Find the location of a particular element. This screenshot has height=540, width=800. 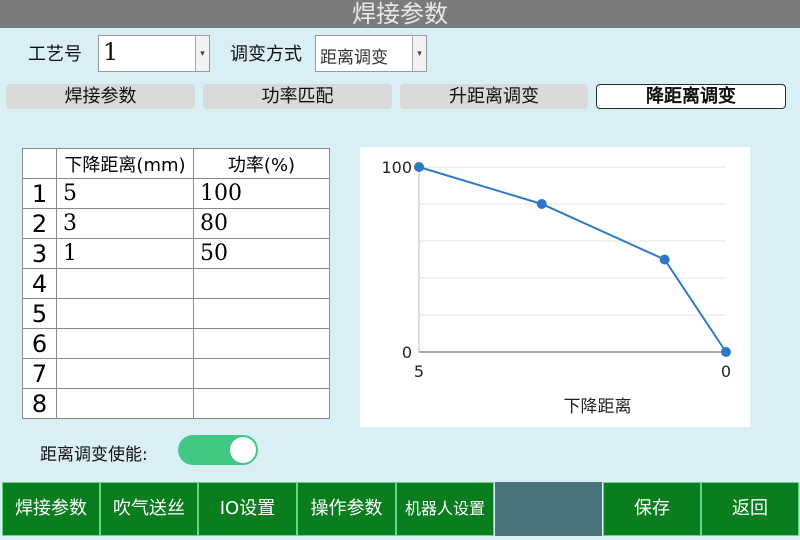

process-number-select: 1 ▾ is located at coordinates (154, 53).